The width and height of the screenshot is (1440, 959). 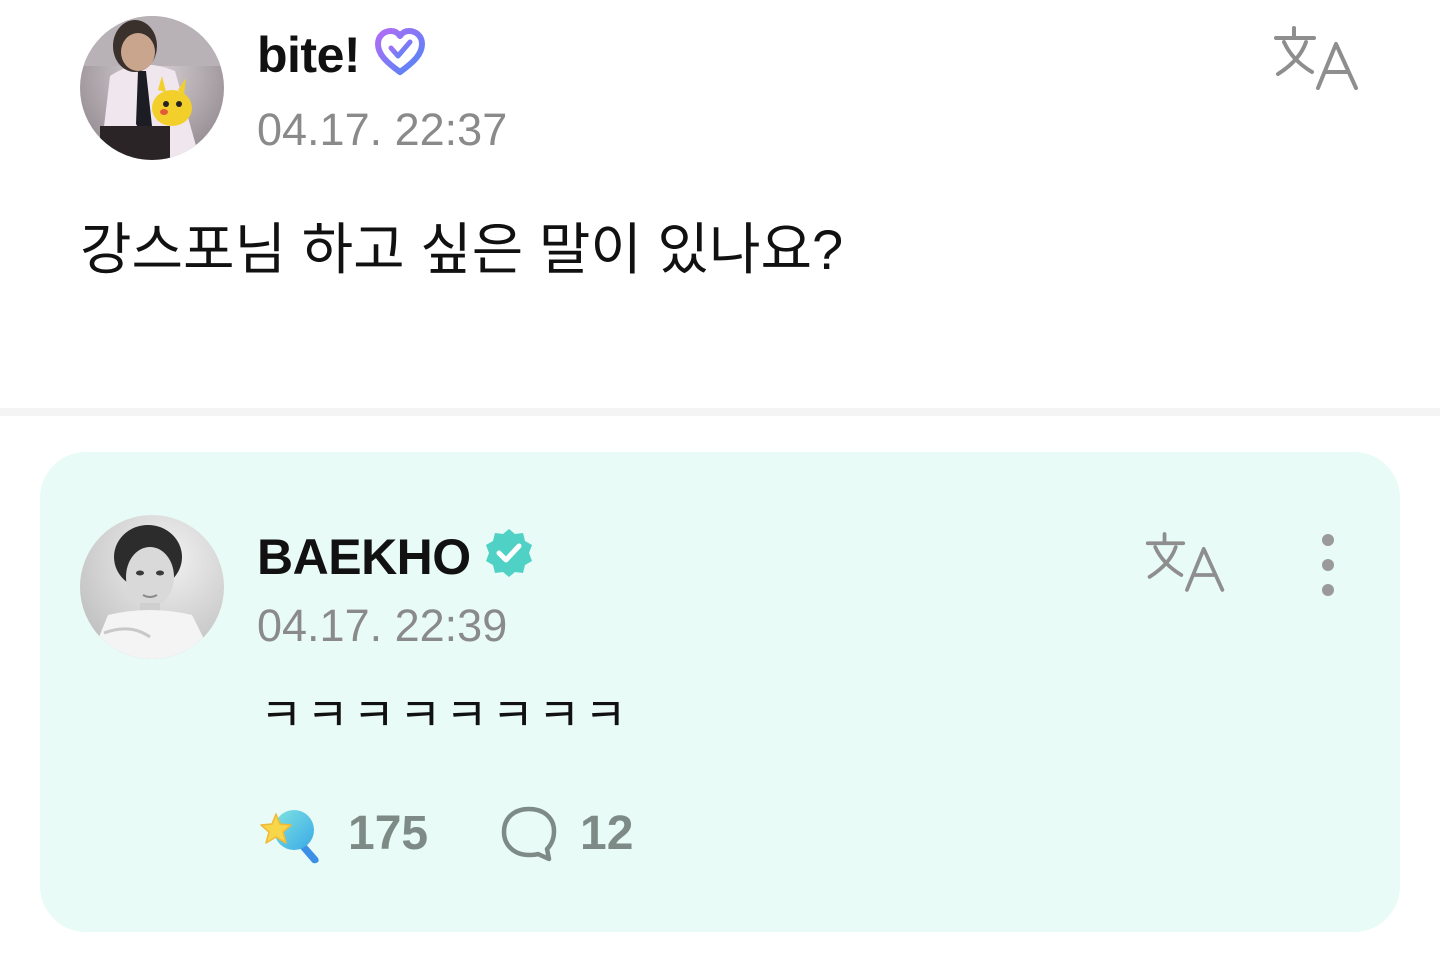 What do you see at coordinates (388, 833) in the screenshot?
I see `like-count: 175` at bounding box center [388, 833].